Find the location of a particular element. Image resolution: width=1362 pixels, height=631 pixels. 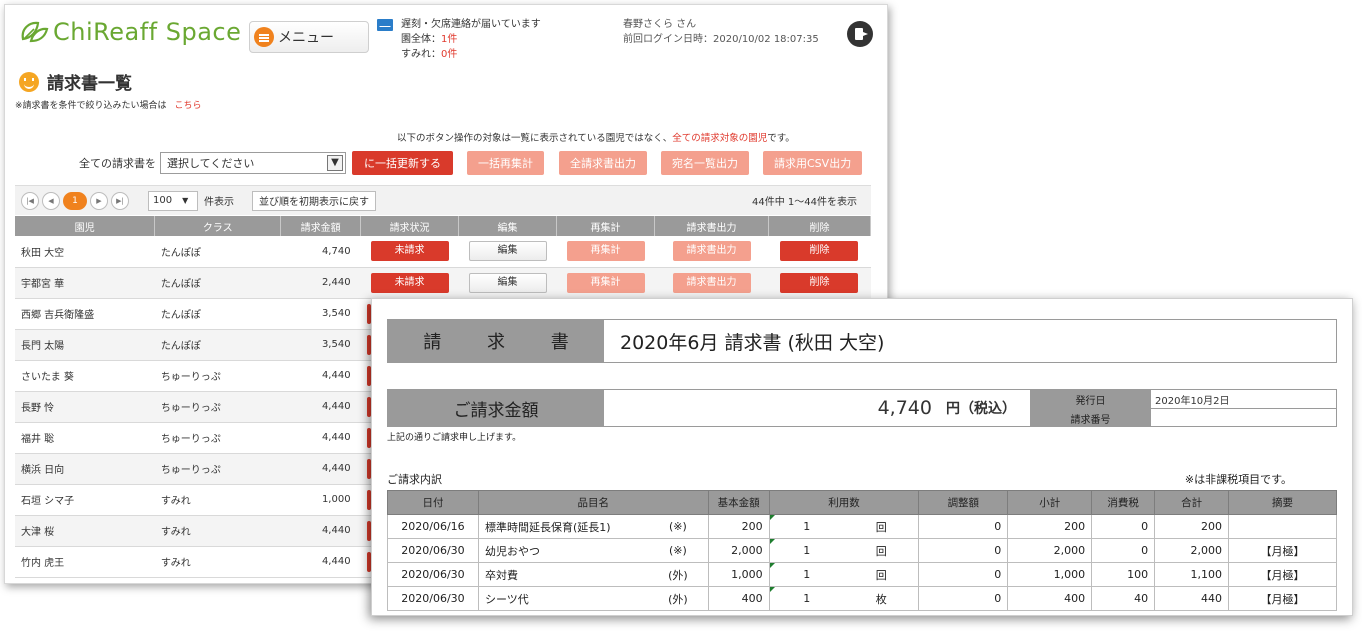

table-header-row: 園児 クラス 請求金額 請求状況 編集 再集計 請求書出力 削除 is located at coordinates (443, 226).